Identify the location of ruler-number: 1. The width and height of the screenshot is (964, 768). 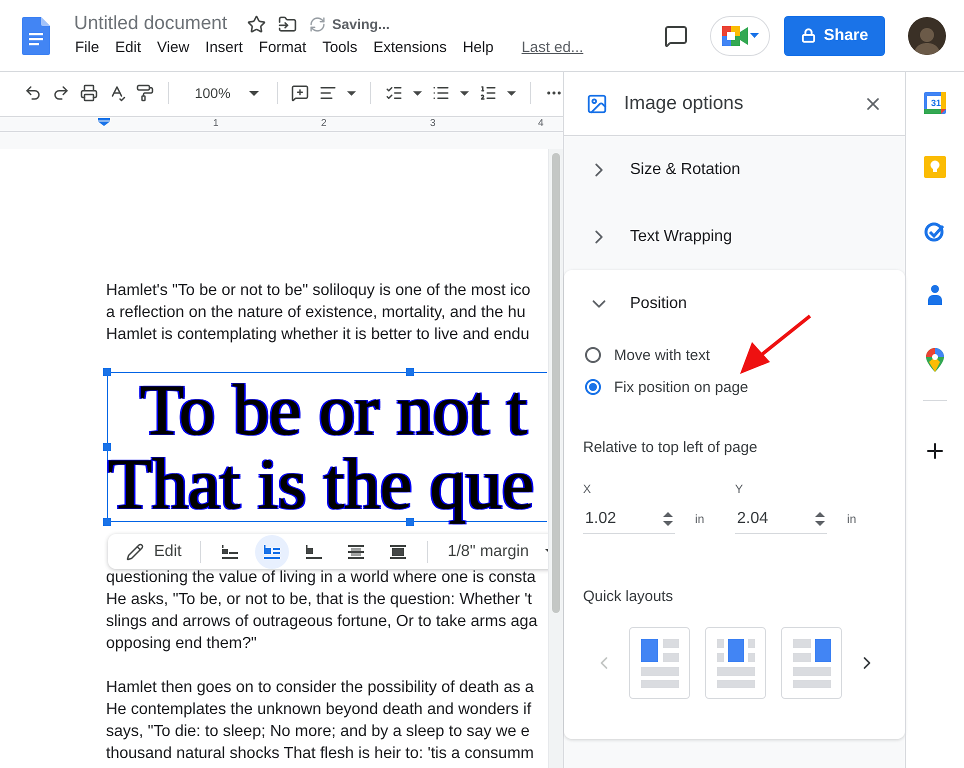
(216, 124).